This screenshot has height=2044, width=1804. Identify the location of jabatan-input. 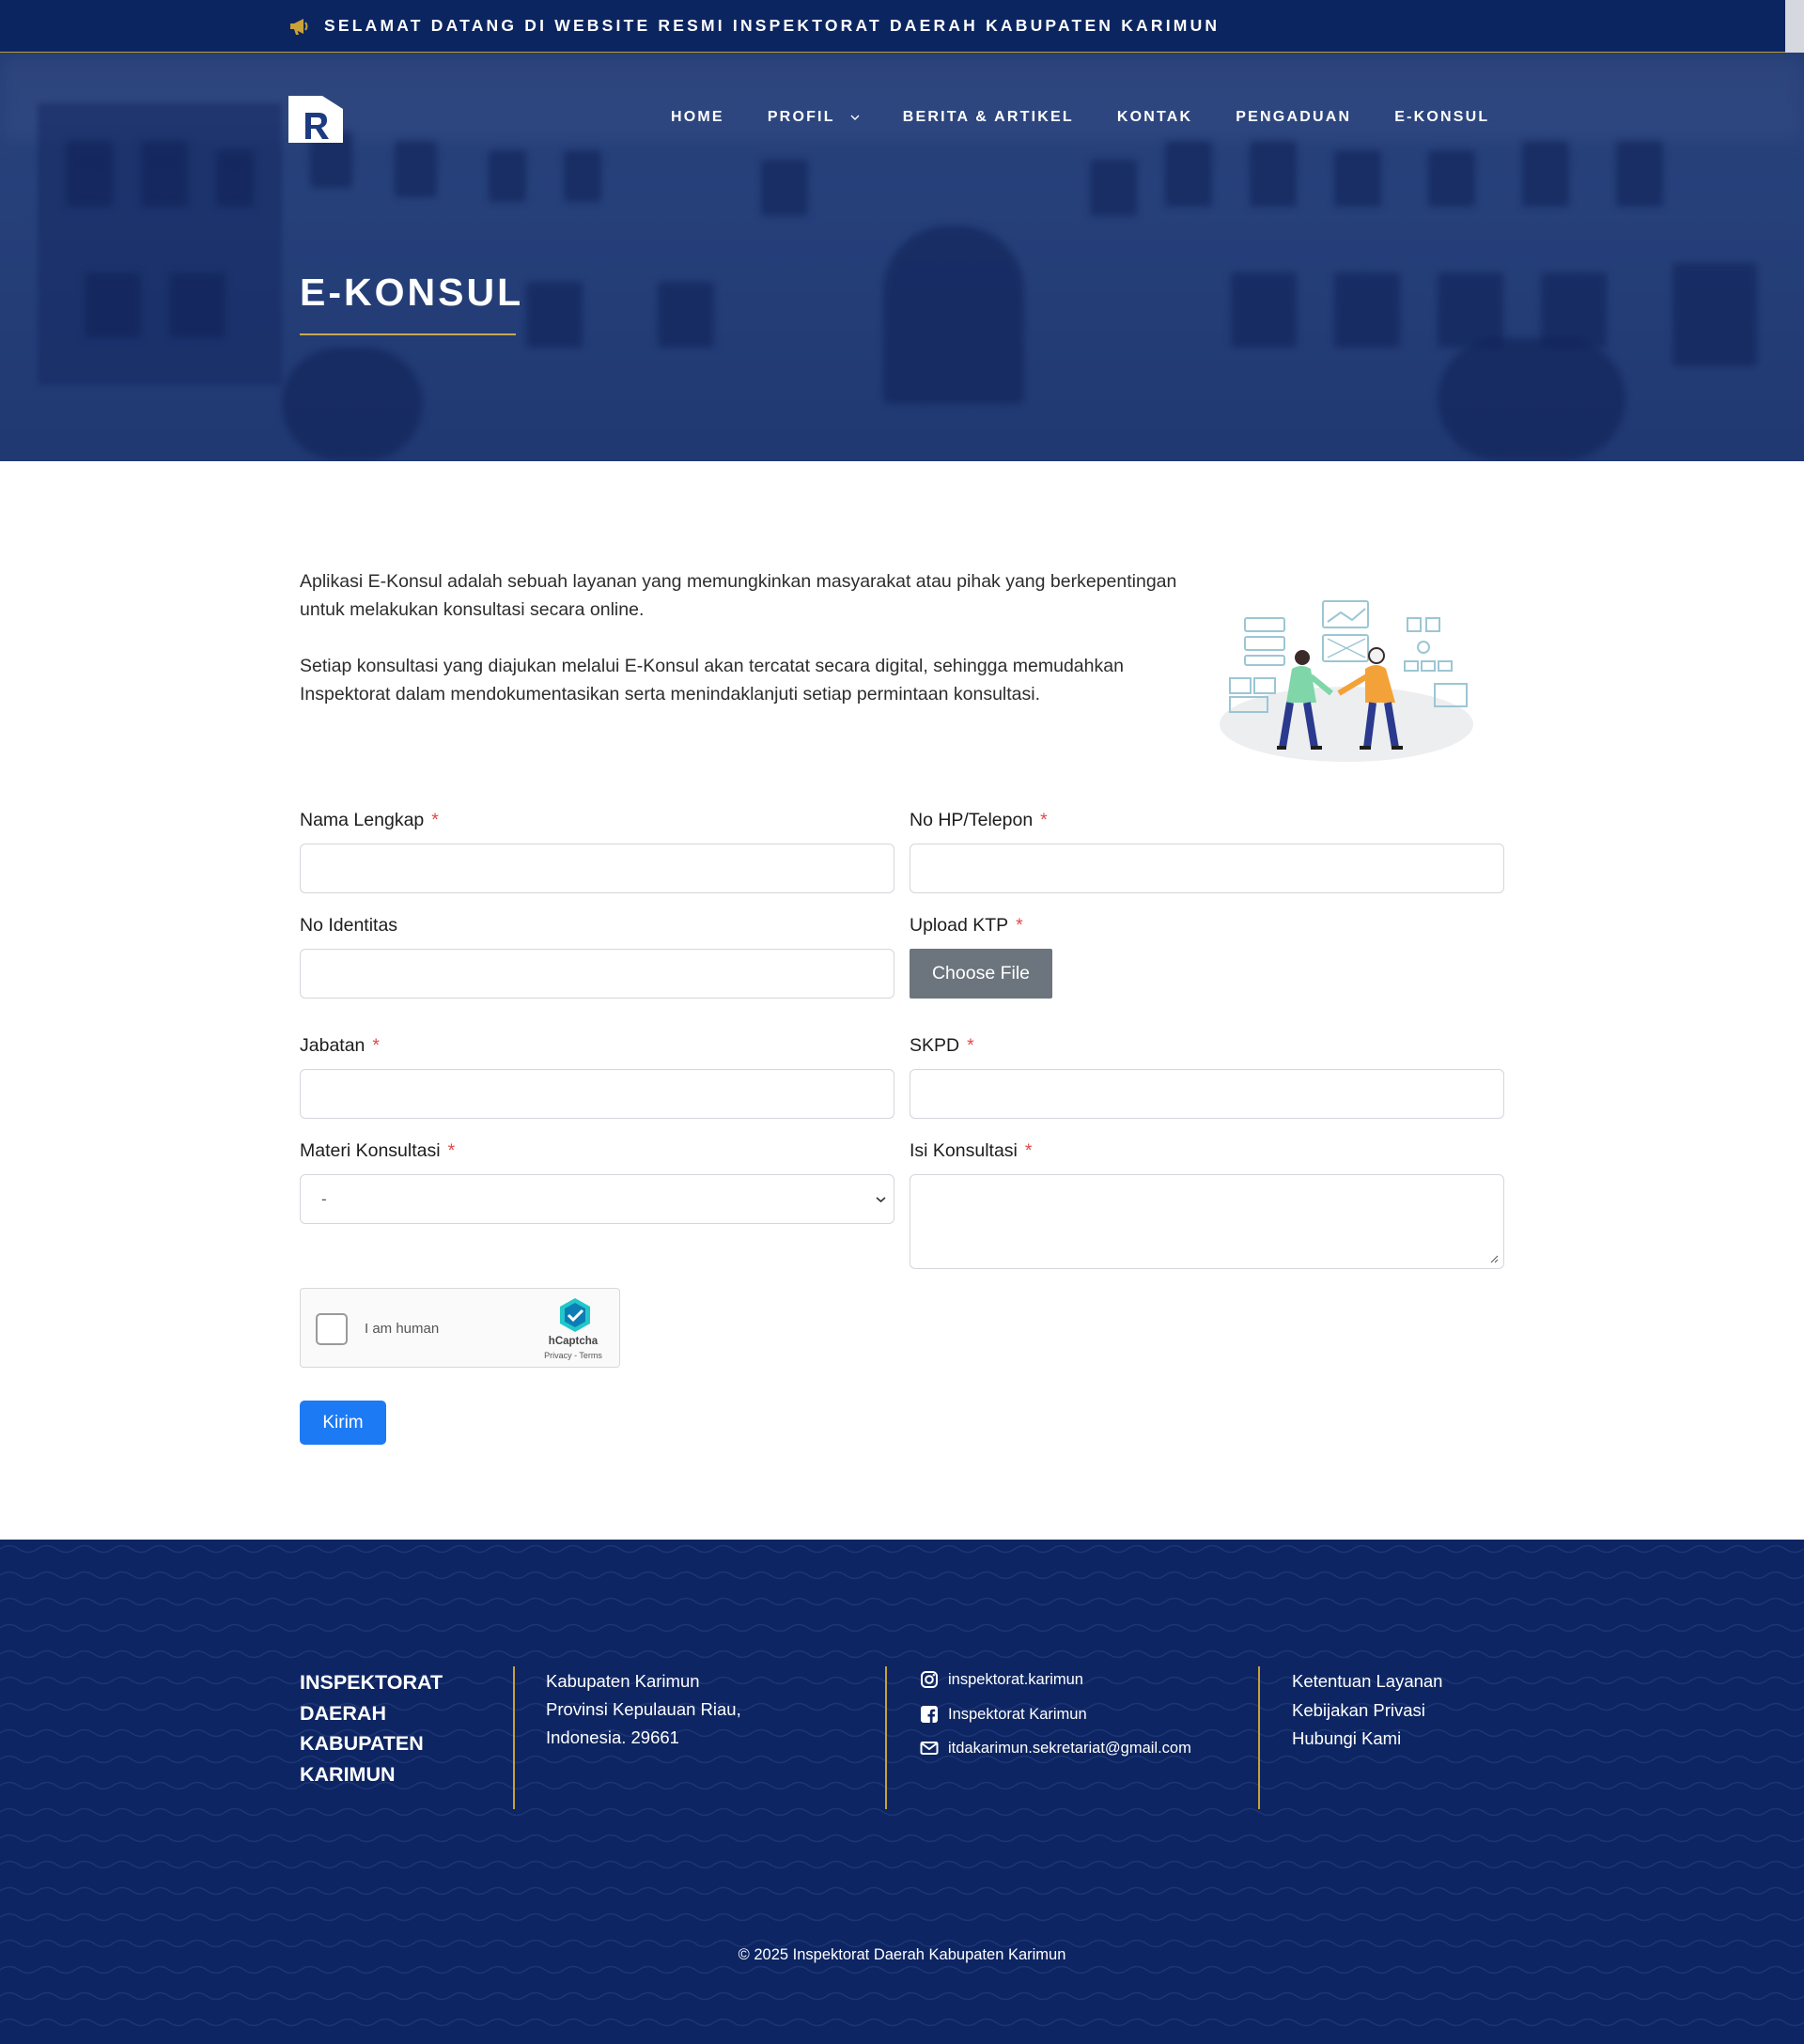
(597, 1094).